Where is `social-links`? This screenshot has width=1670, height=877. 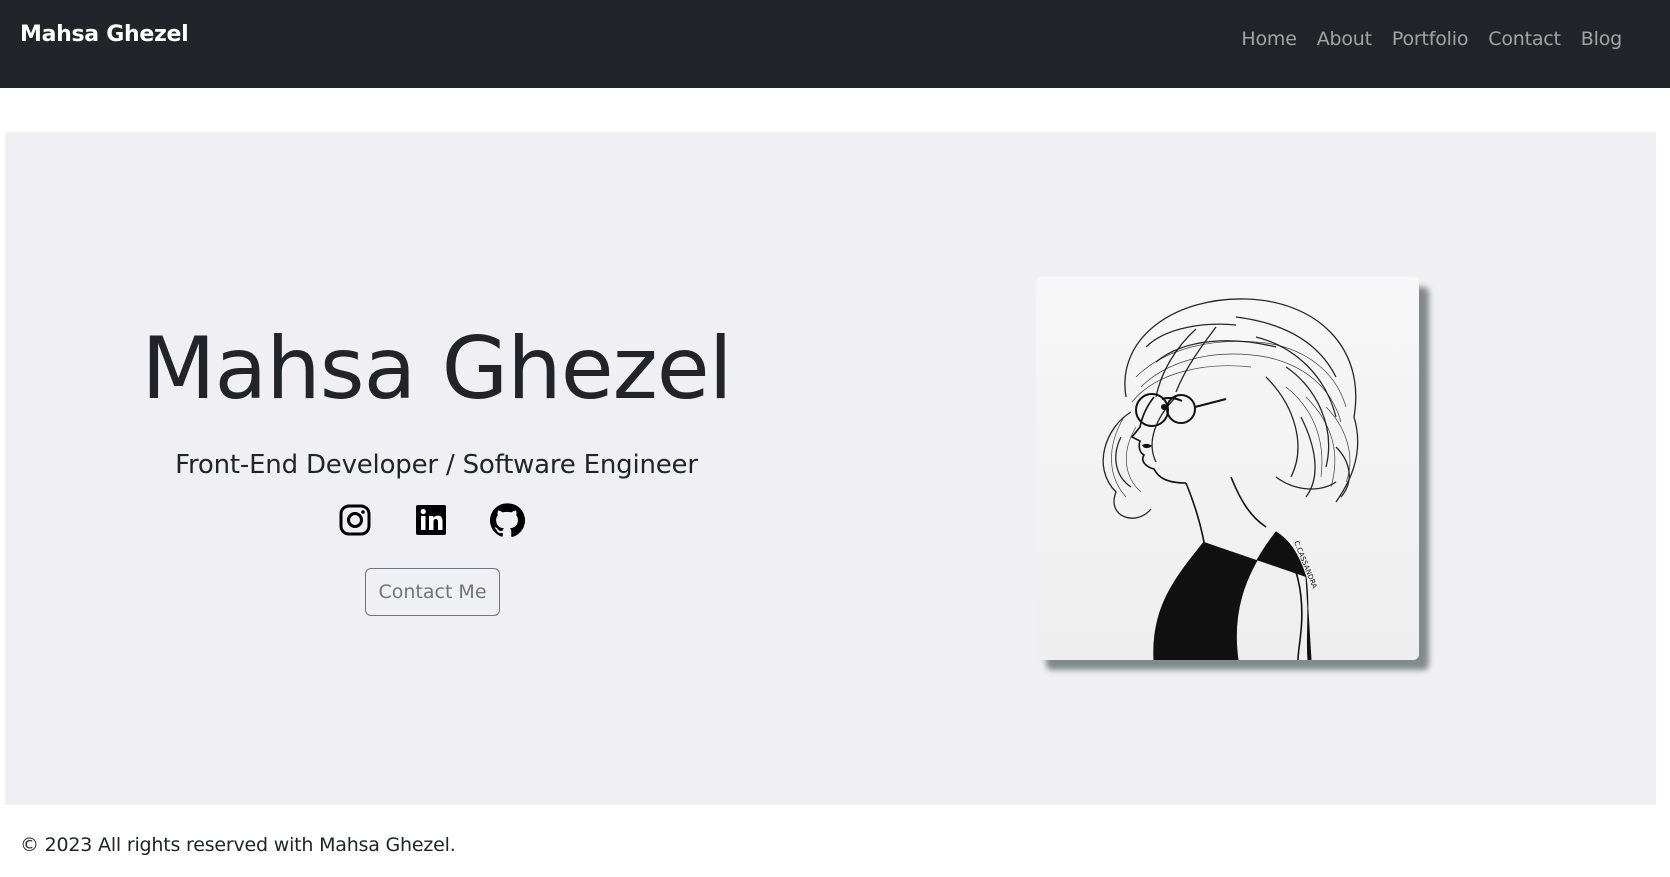
social-links is located at coordinates (431, 520).